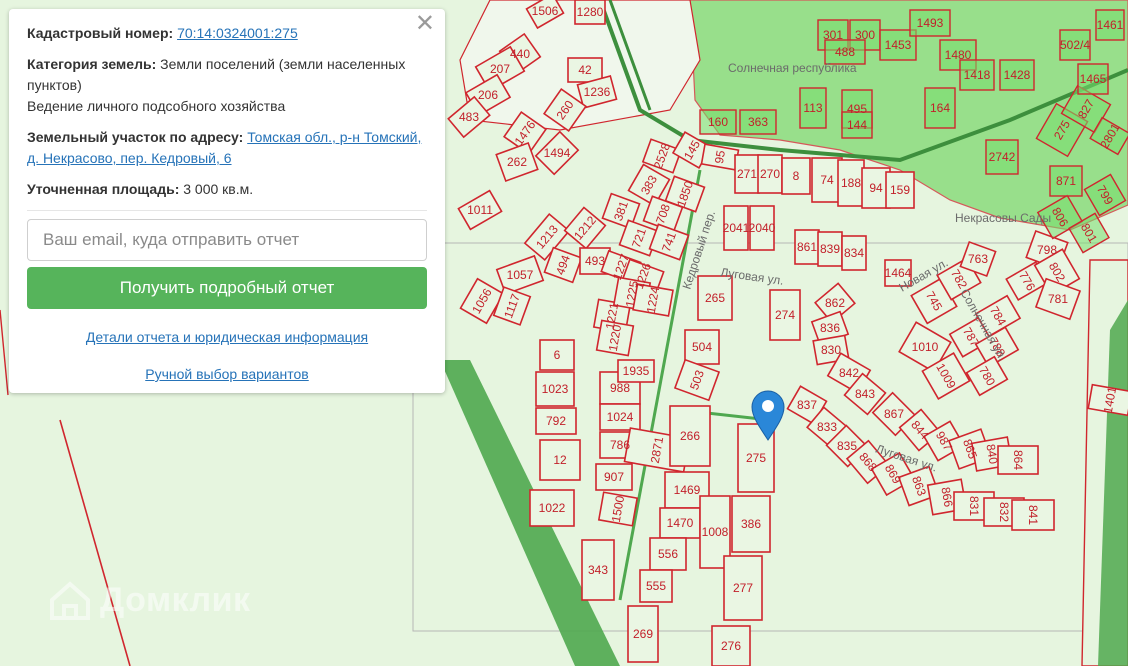 This screenshot has width=1128, height=666. I want to click on category-label: Категория земель:, so click(92, 64).